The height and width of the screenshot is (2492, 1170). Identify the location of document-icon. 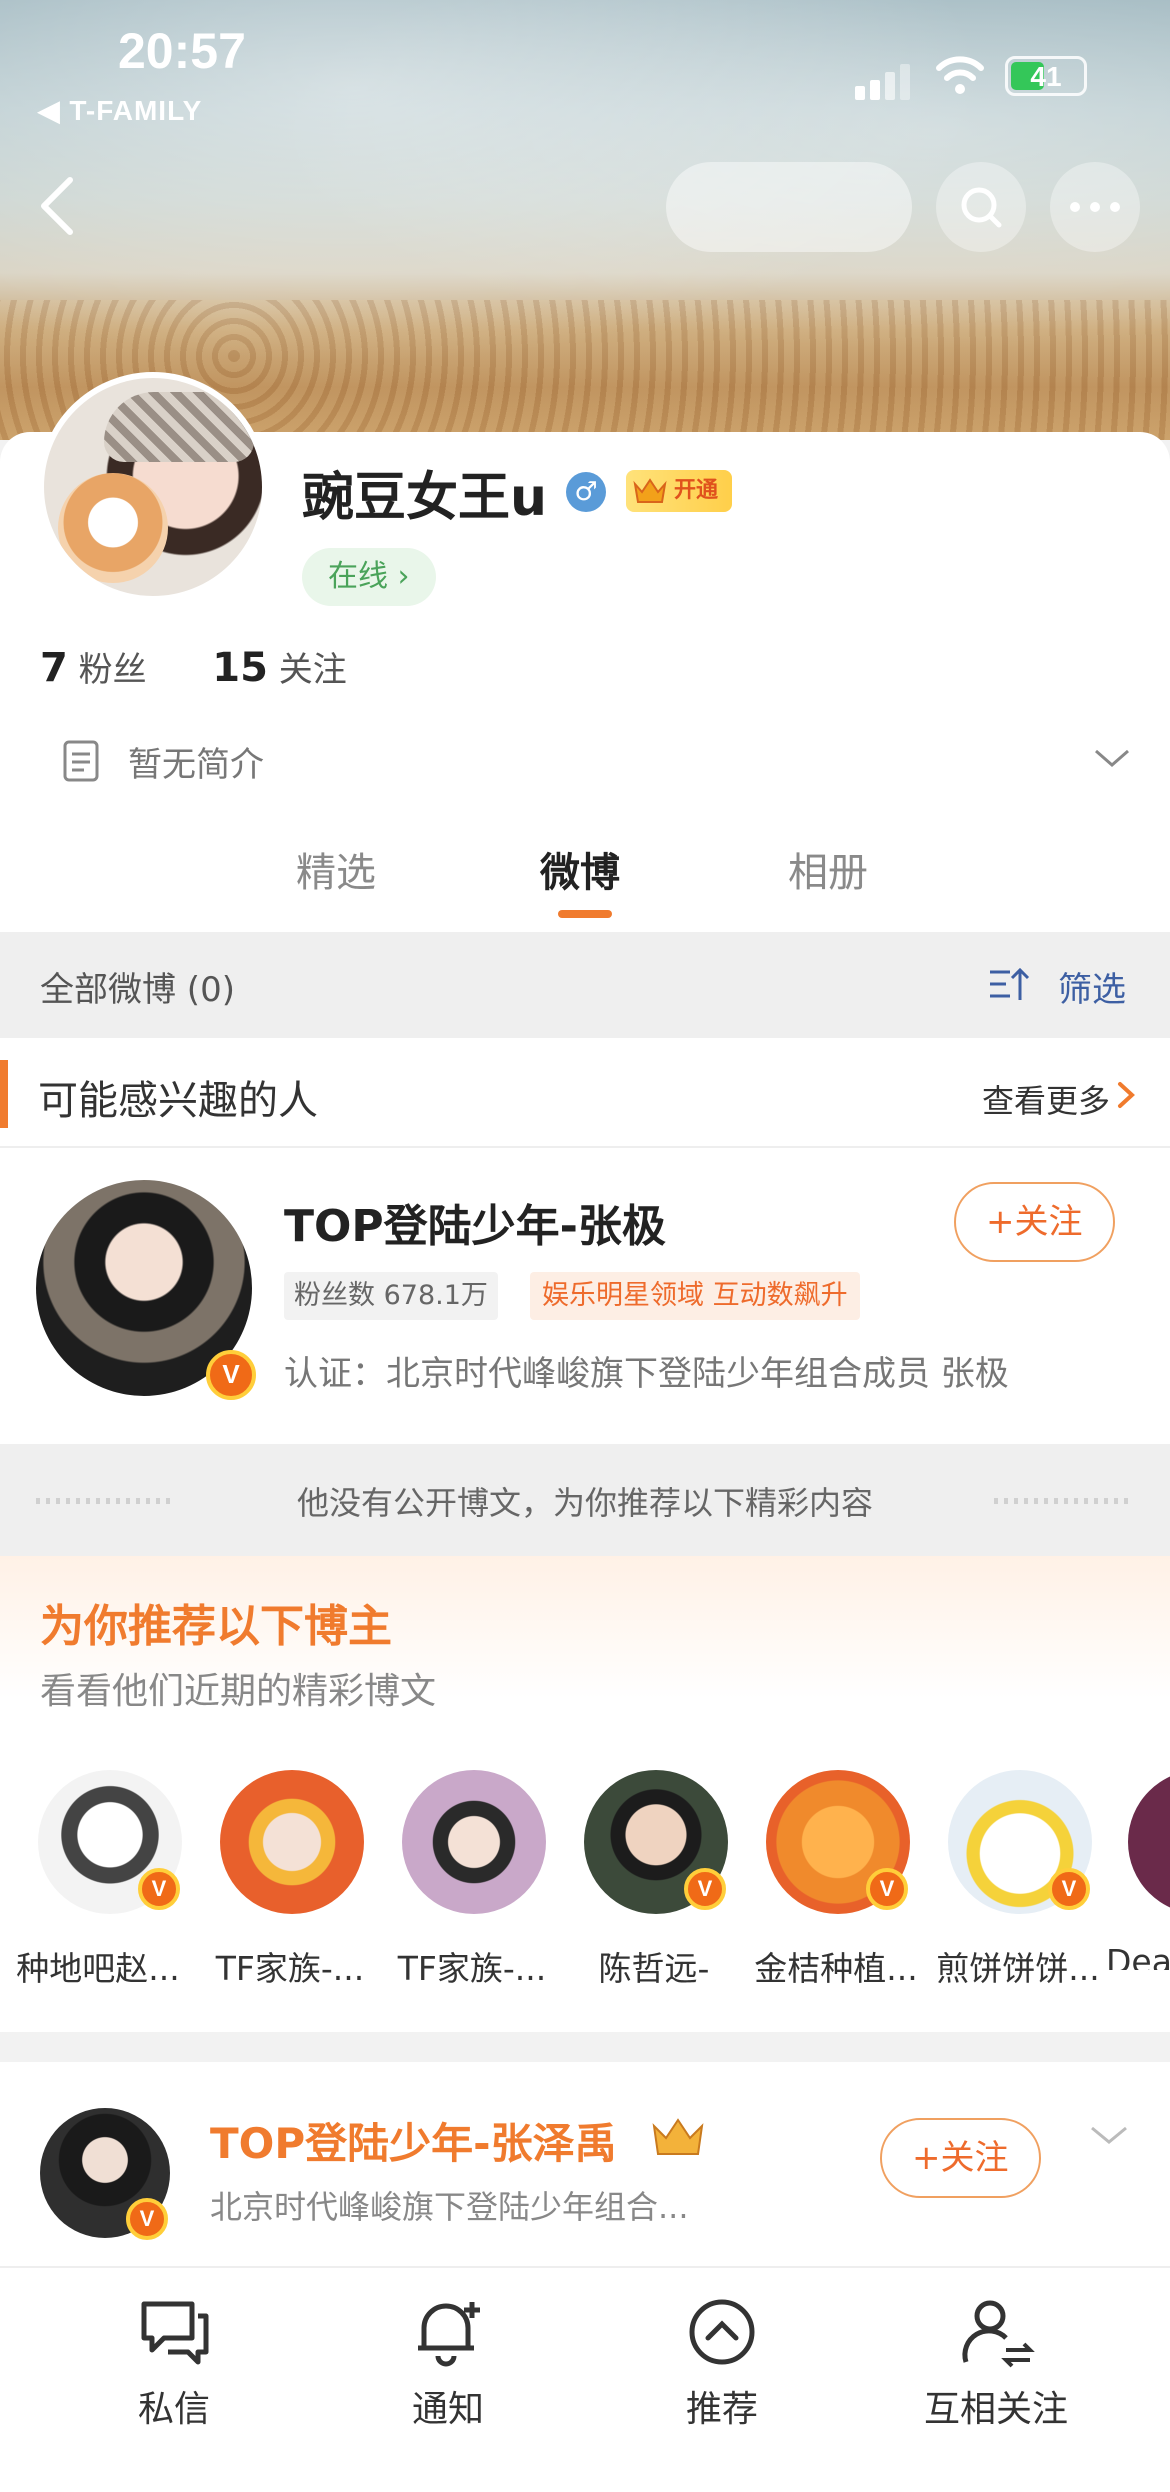
(81, 761).